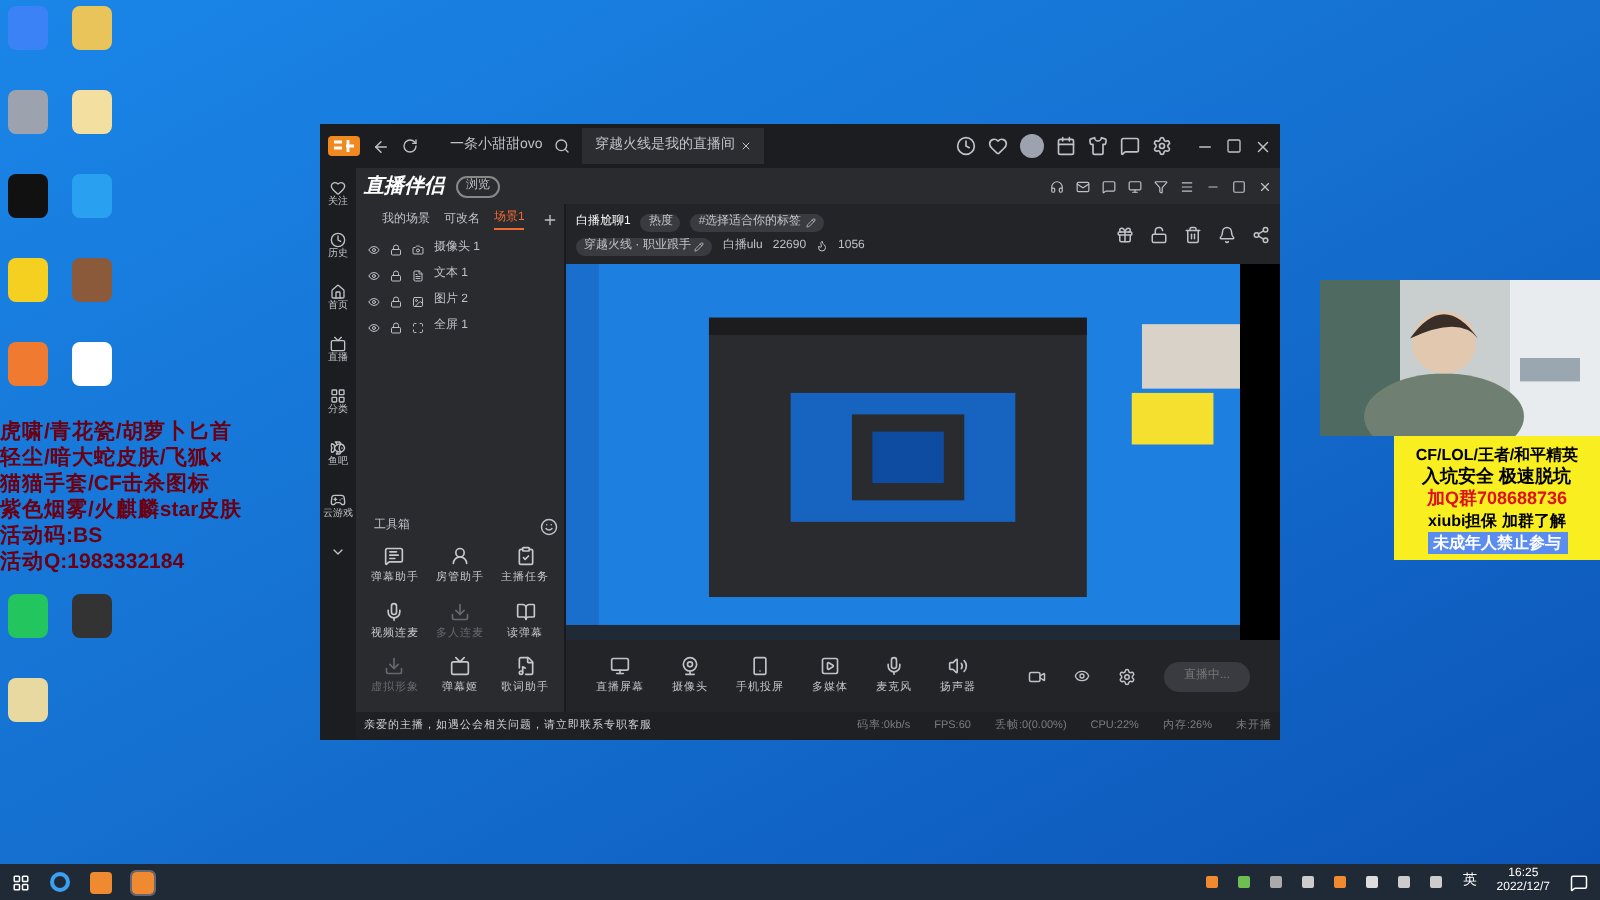 This screenshot has height=900, width=1600. I want to click on overlay-text: 活动Q:1983332184, so click(92, 563).